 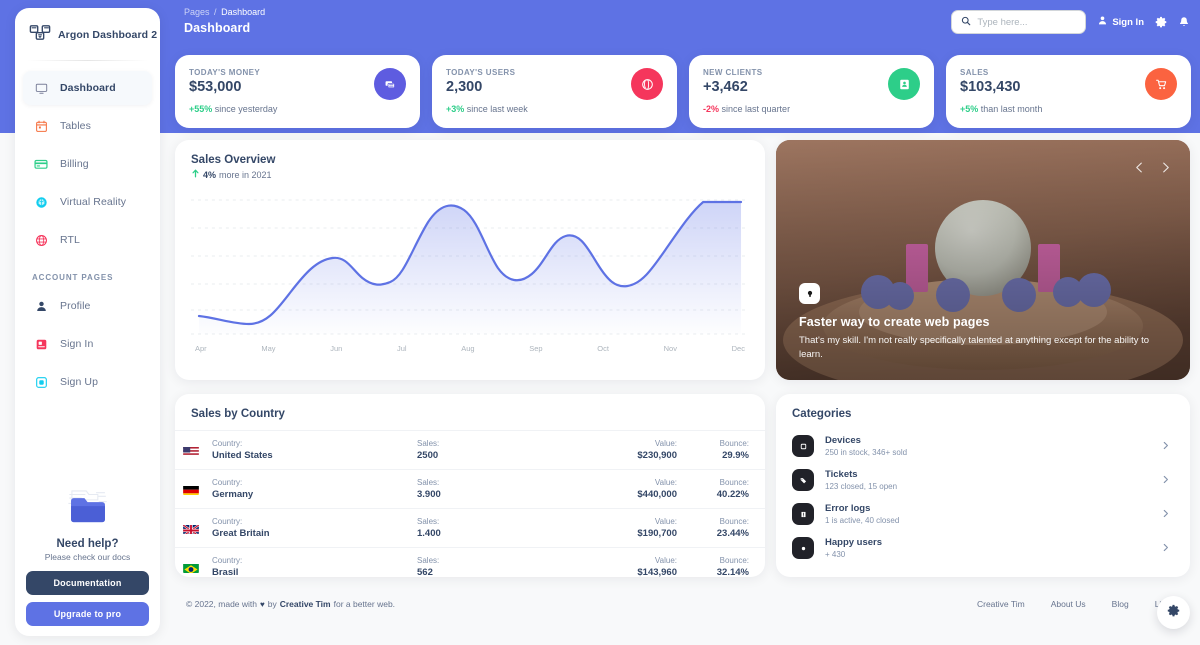 I want to click on brand: Argon Dashboard 2, so click(x=87, y=34).